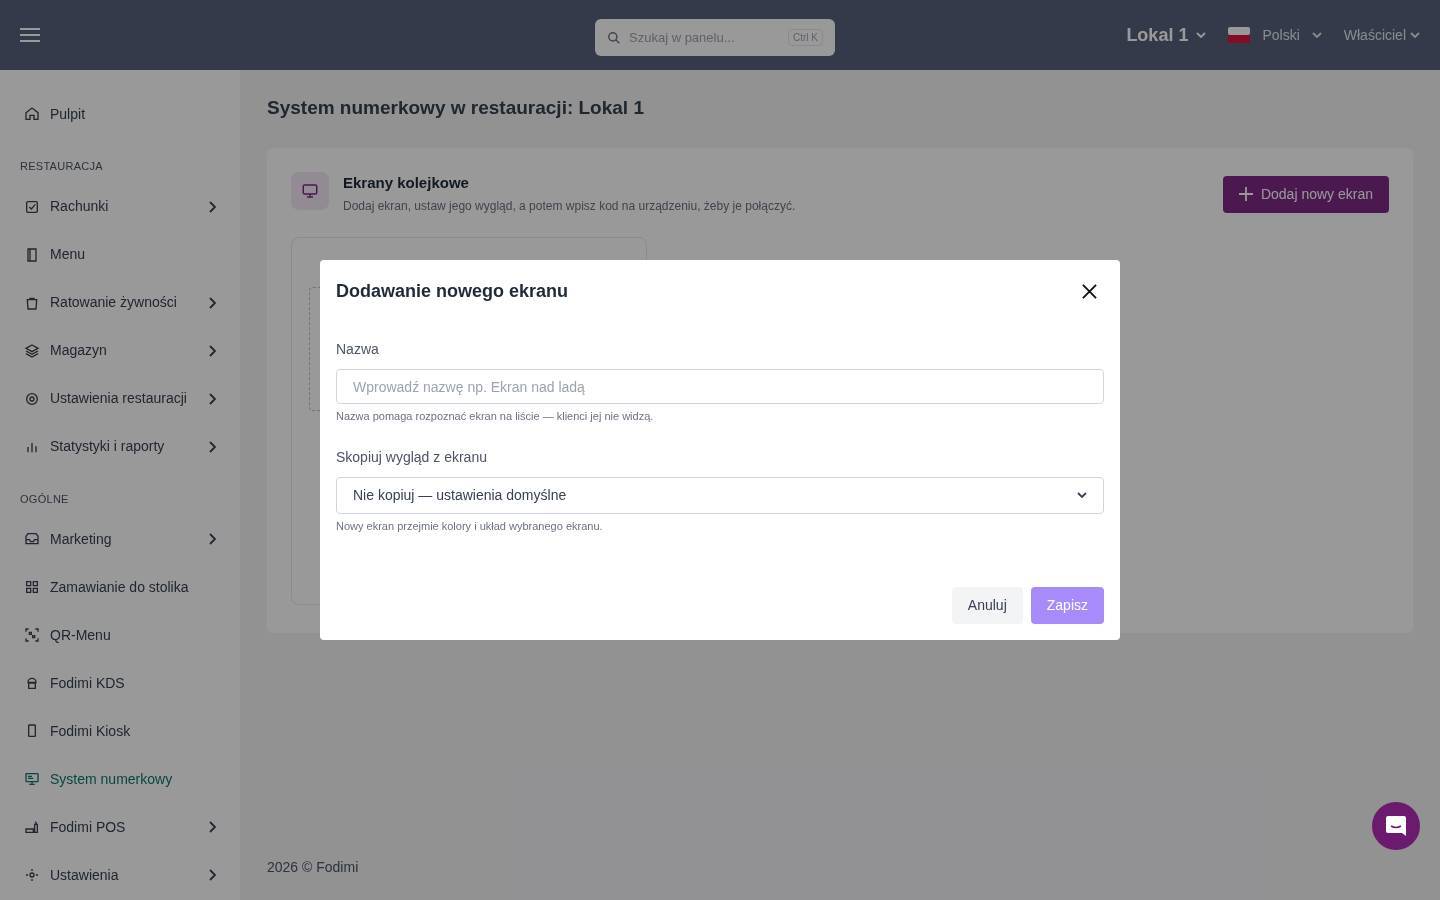  What do you see at coordinates (32, 350) in the screenshot?
I see `layers-icon` at bounding box center [32, 350].